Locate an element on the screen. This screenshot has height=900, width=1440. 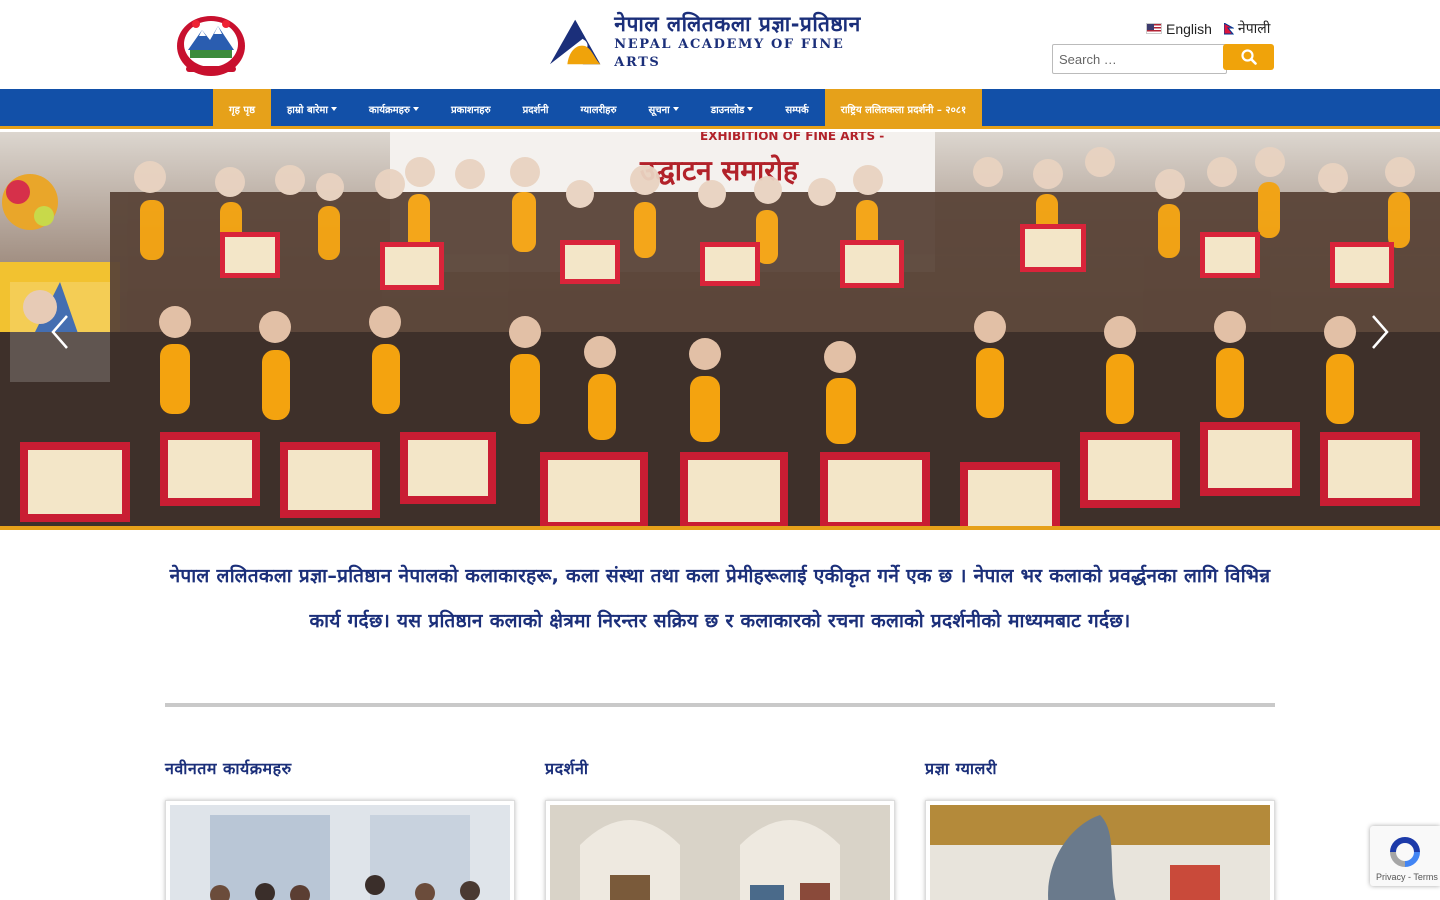
banner-english-text: EXHIBITION OF FINE ARTS - is located at coordinates (792, 137).